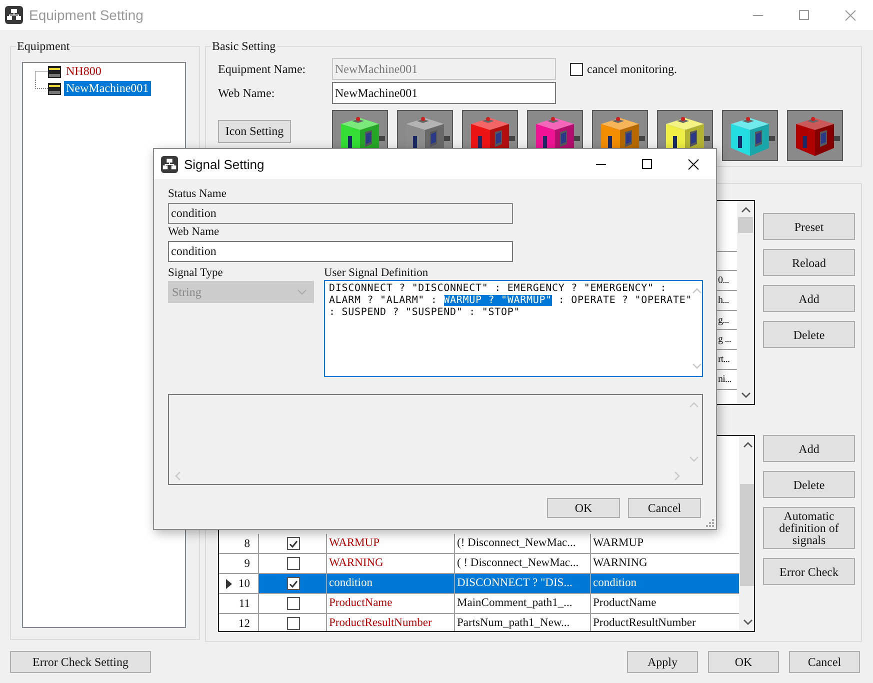  Describe the element at coordinates (86, 15) in the screenshot. I see `window-title: Equipment Setting` at that location.